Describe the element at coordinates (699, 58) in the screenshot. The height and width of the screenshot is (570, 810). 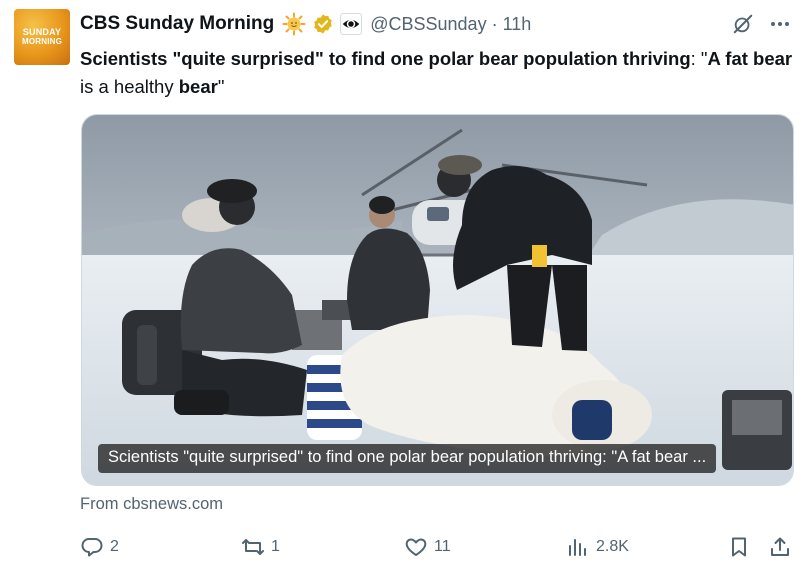
I see `tweet-text-plain-1: : "` at that location.